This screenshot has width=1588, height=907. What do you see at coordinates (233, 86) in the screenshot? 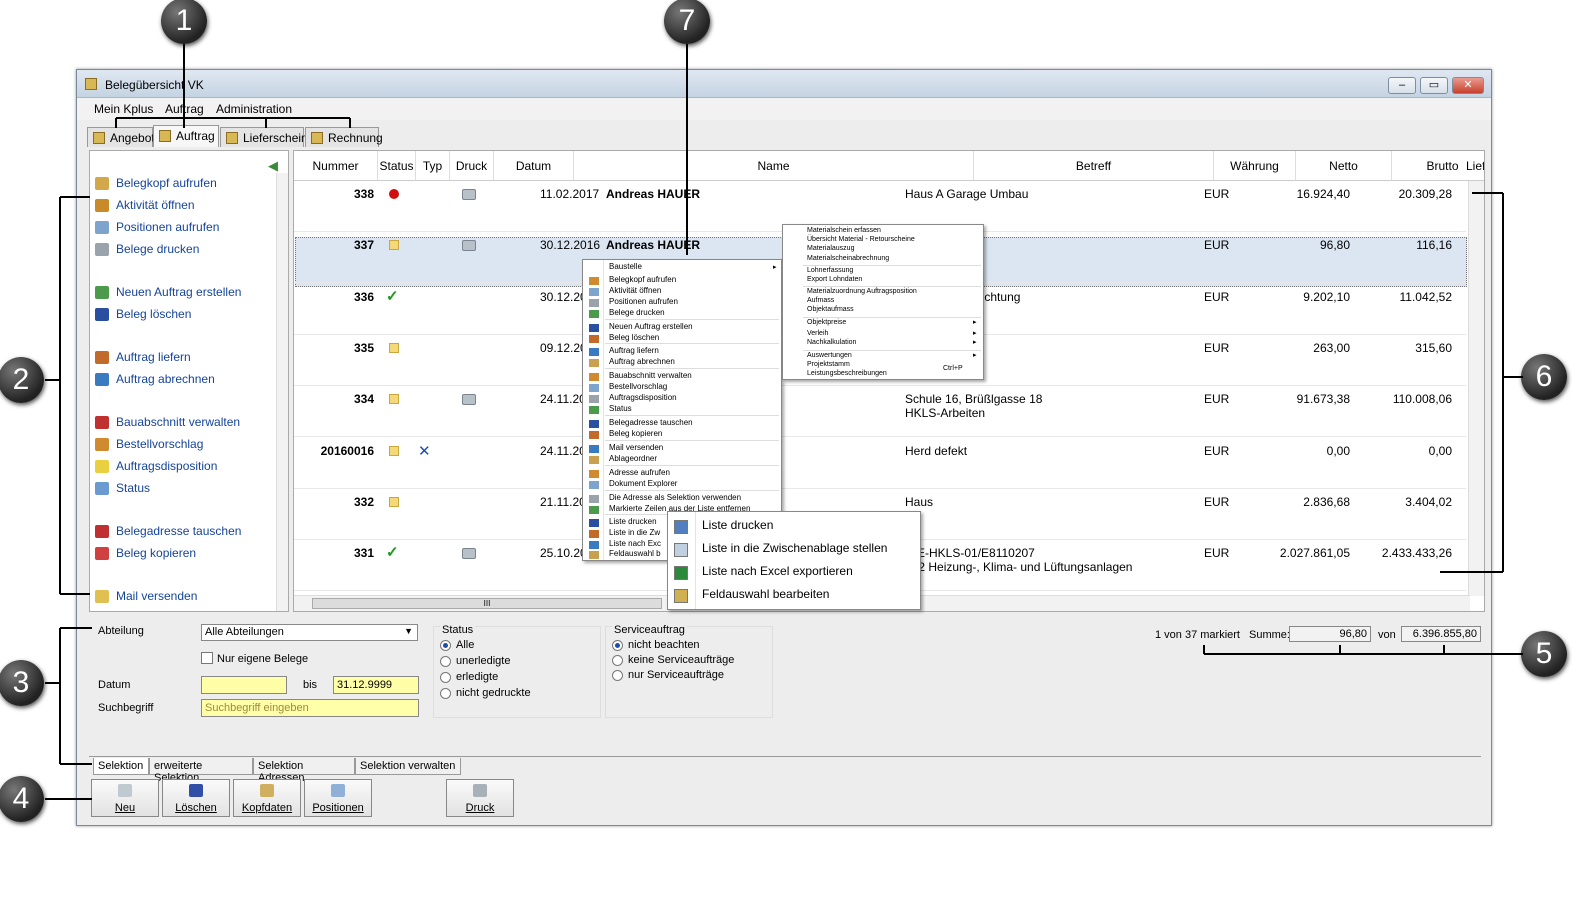
I see `callout-1-line` at bounding box center [233, 86].